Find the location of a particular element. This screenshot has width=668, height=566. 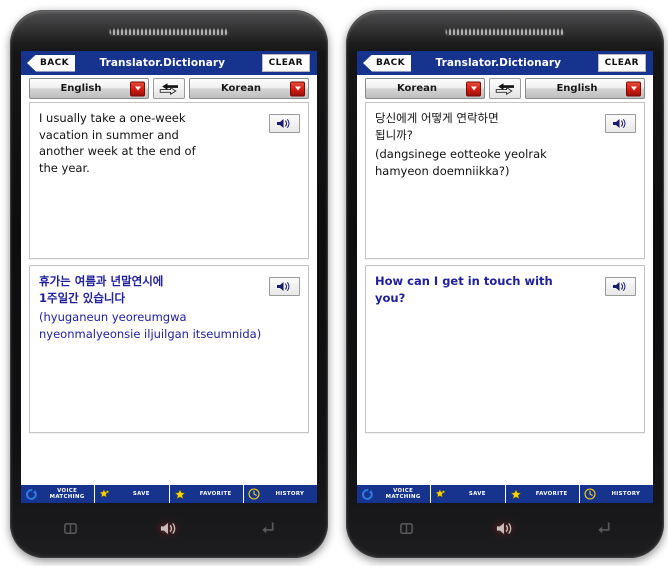

target-language-label: Korean is located at coordinates (241, 88).